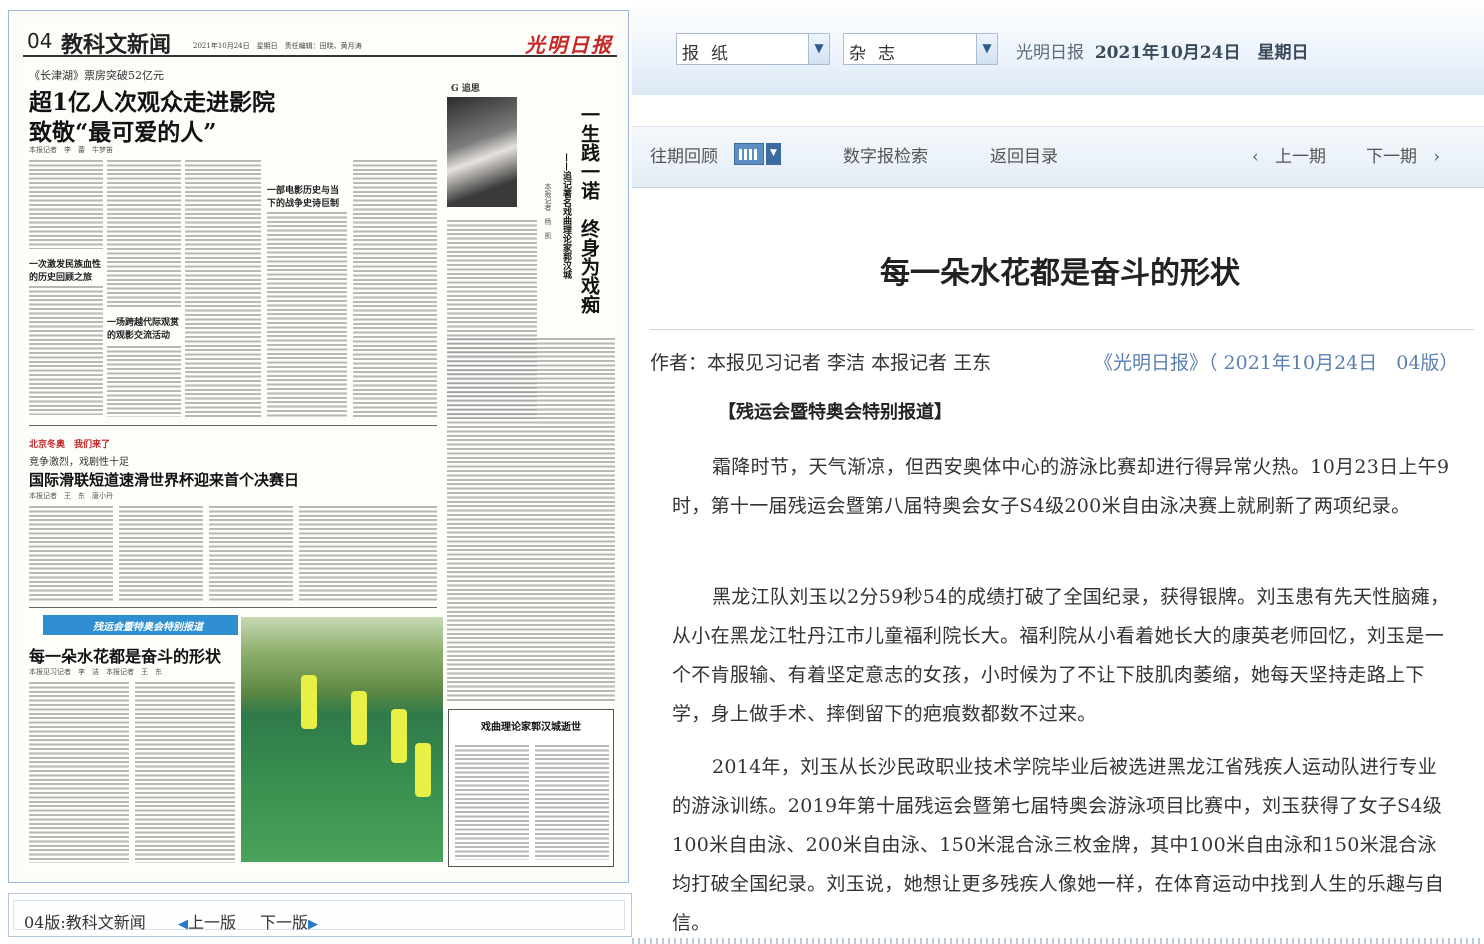  What do you see at coordinates (65, 271) in the screenshot?
I see `story1-subhead-1: 一次激发民族血性的历史回顾之旅` at bounding box center [65, 271].